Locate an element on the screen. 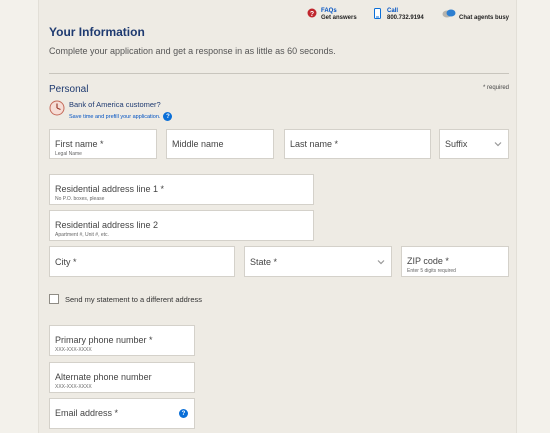  email-label: Email address * is located at coordinates (87, 413).